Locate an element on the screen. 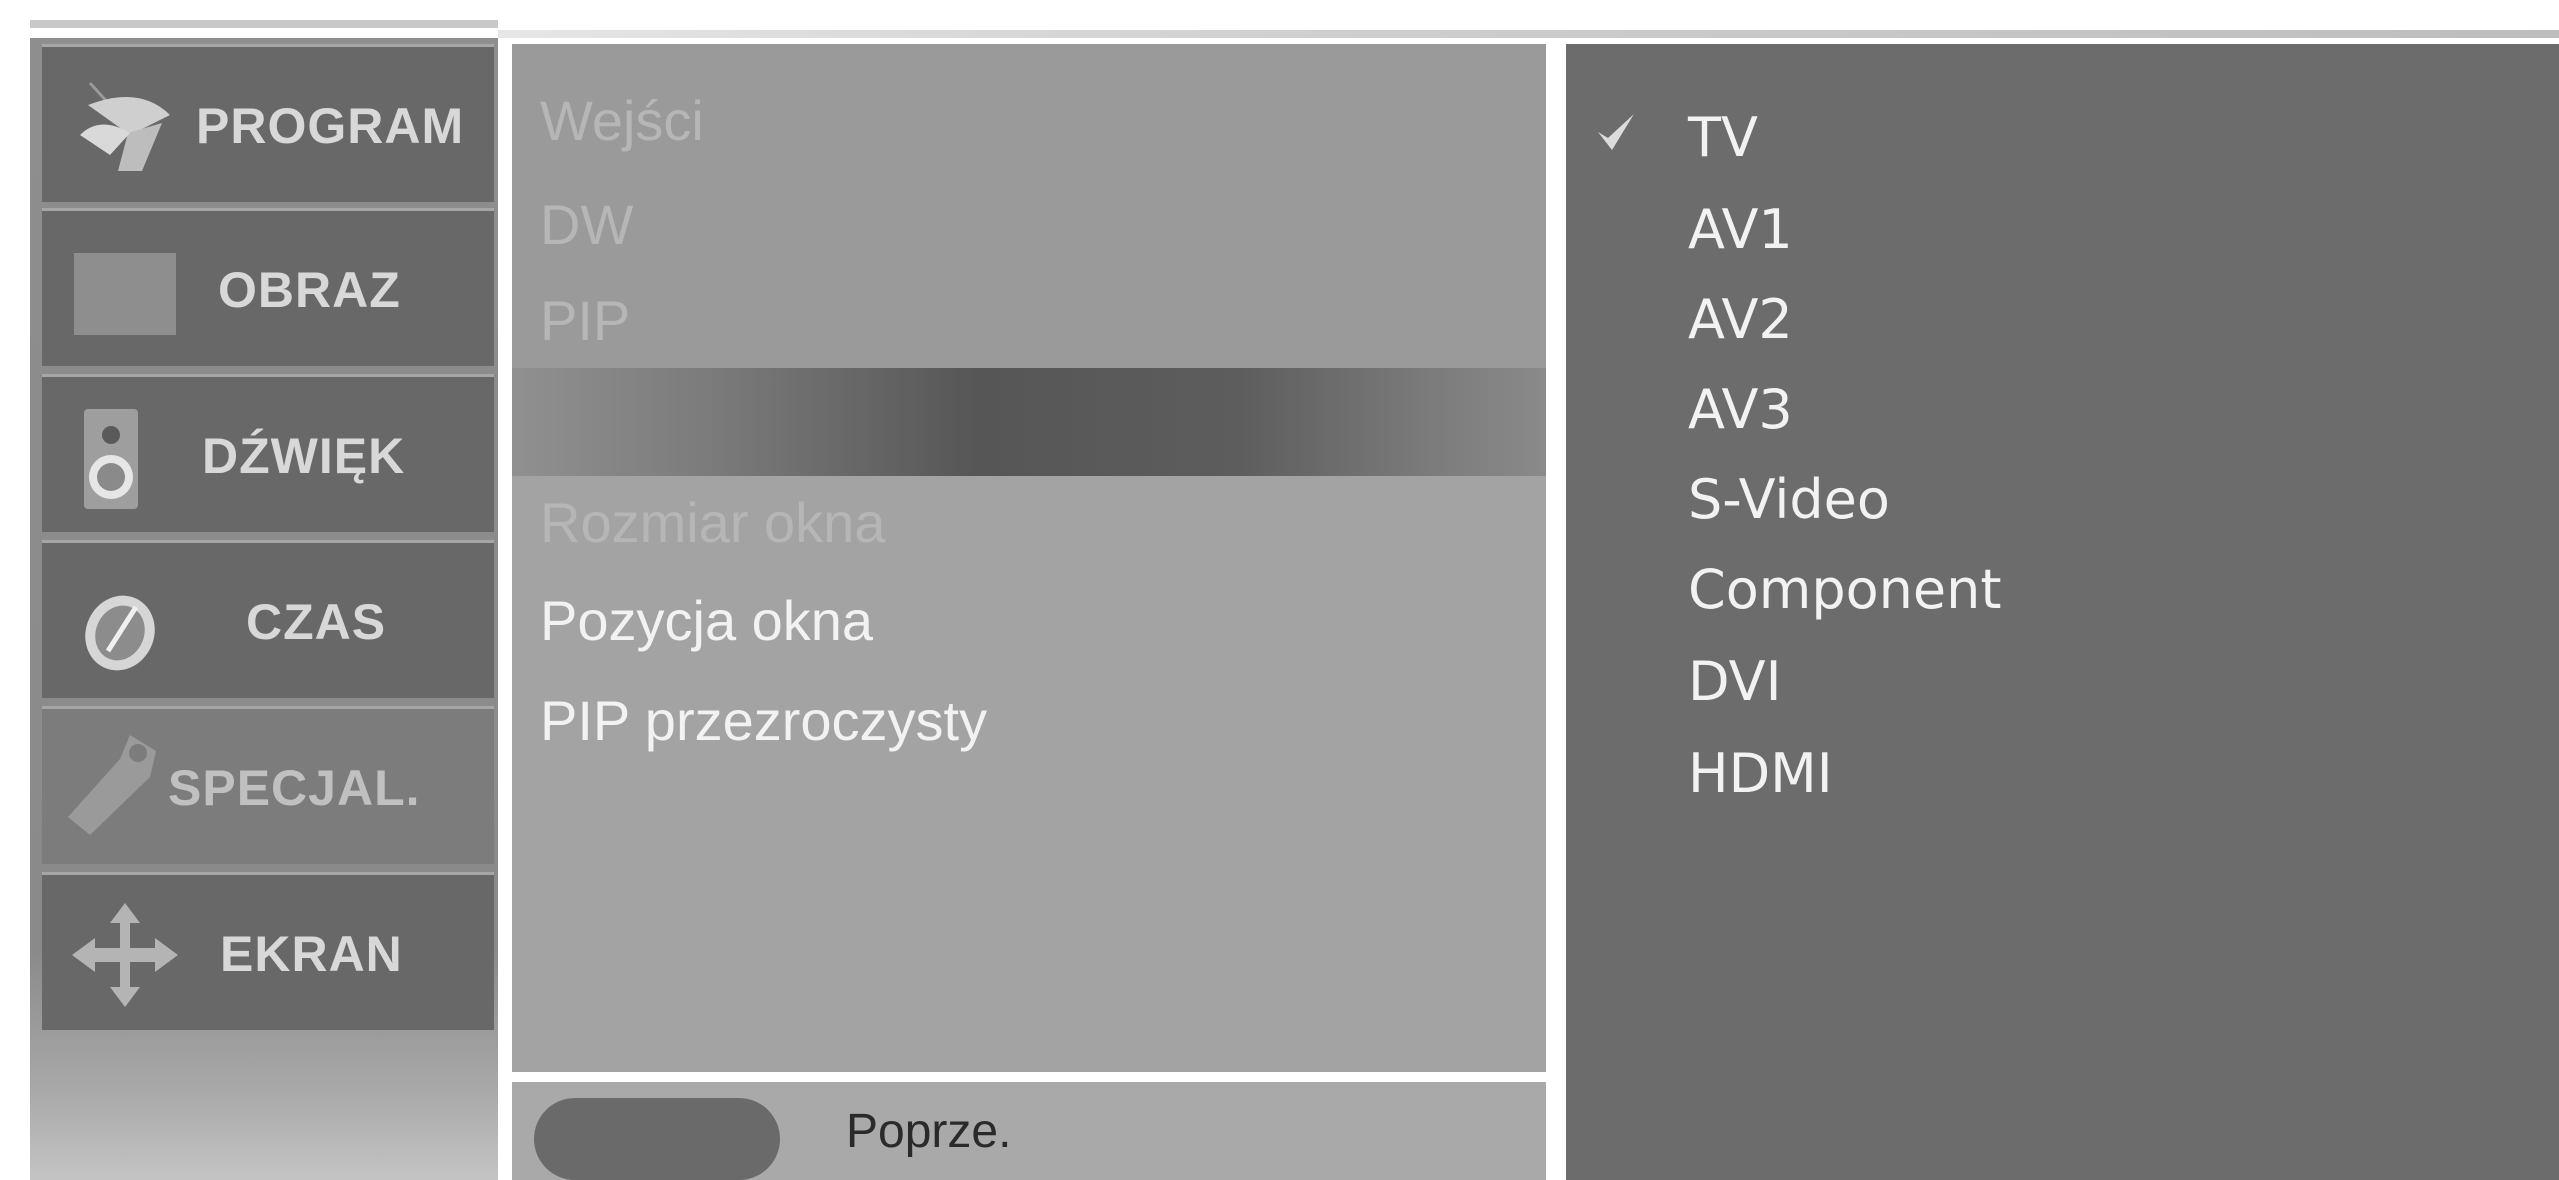 The width and height of the screenshot is (2559, 1180). prev-button-label: Poprze. is located at coordinates (929, 1131).